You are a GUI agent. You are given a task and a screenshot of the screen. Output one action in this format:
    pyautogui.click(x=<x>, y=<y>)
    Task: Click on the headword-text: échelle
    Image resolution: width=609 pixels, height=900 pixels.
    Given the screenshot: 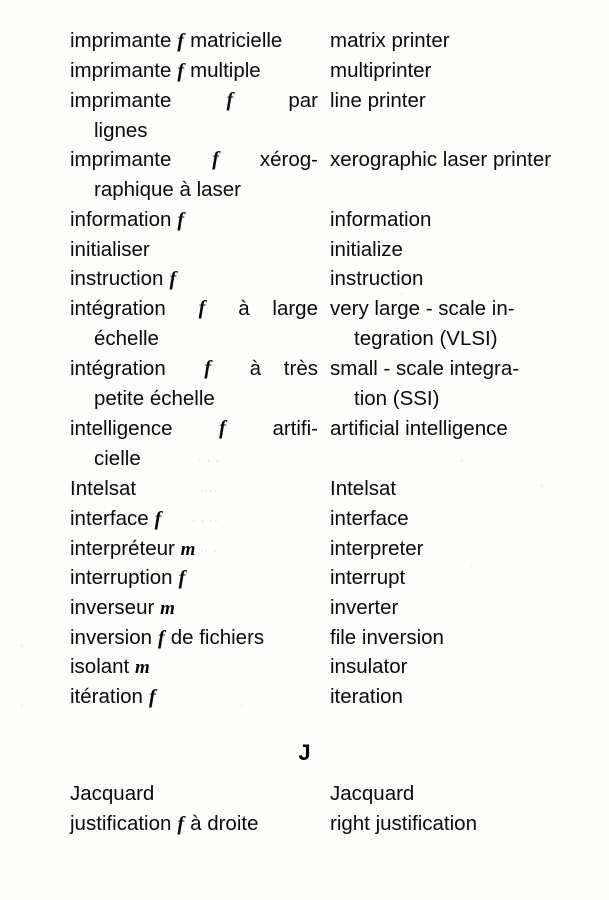 What is the action you would take?
    pyautogui.click(x=126, y=338)
    